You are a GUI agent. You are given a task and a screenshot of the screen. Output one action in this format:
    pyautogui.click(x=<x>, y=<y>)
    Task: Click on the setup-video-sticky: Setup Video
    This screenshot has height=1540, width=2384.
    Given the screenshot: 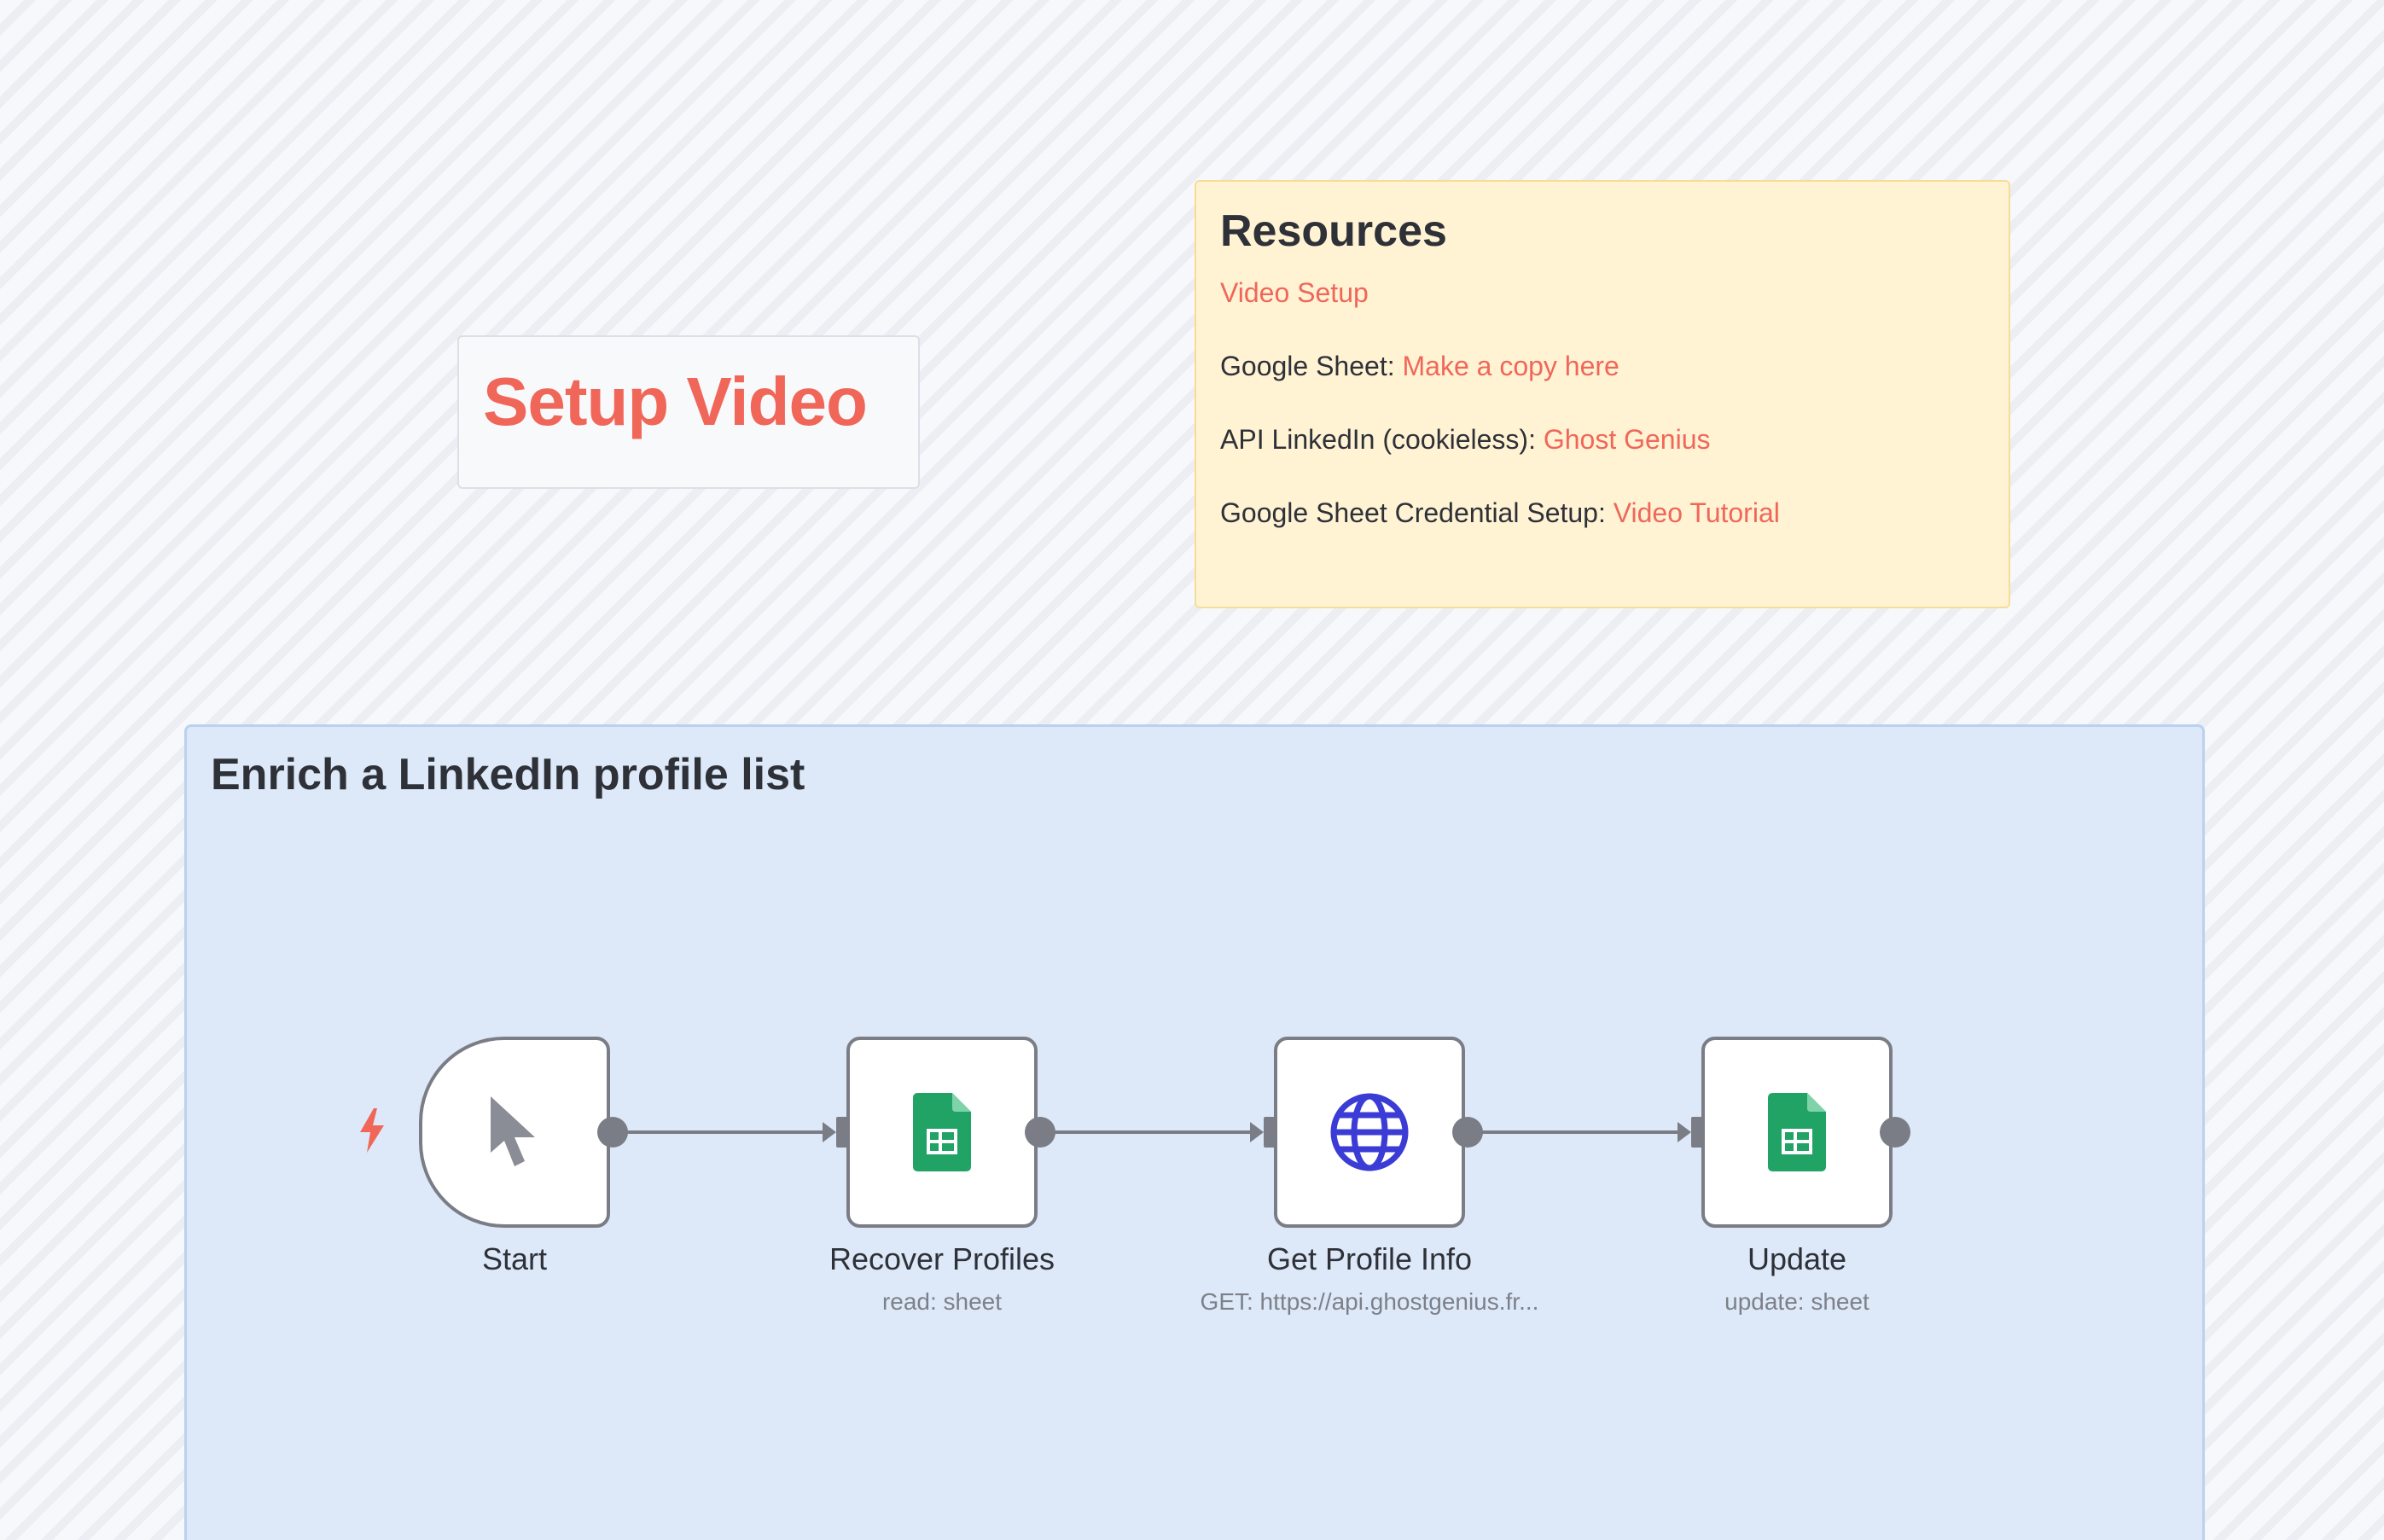 What is the action you would take?
    pyautogui.click(x=688, y=412)
    